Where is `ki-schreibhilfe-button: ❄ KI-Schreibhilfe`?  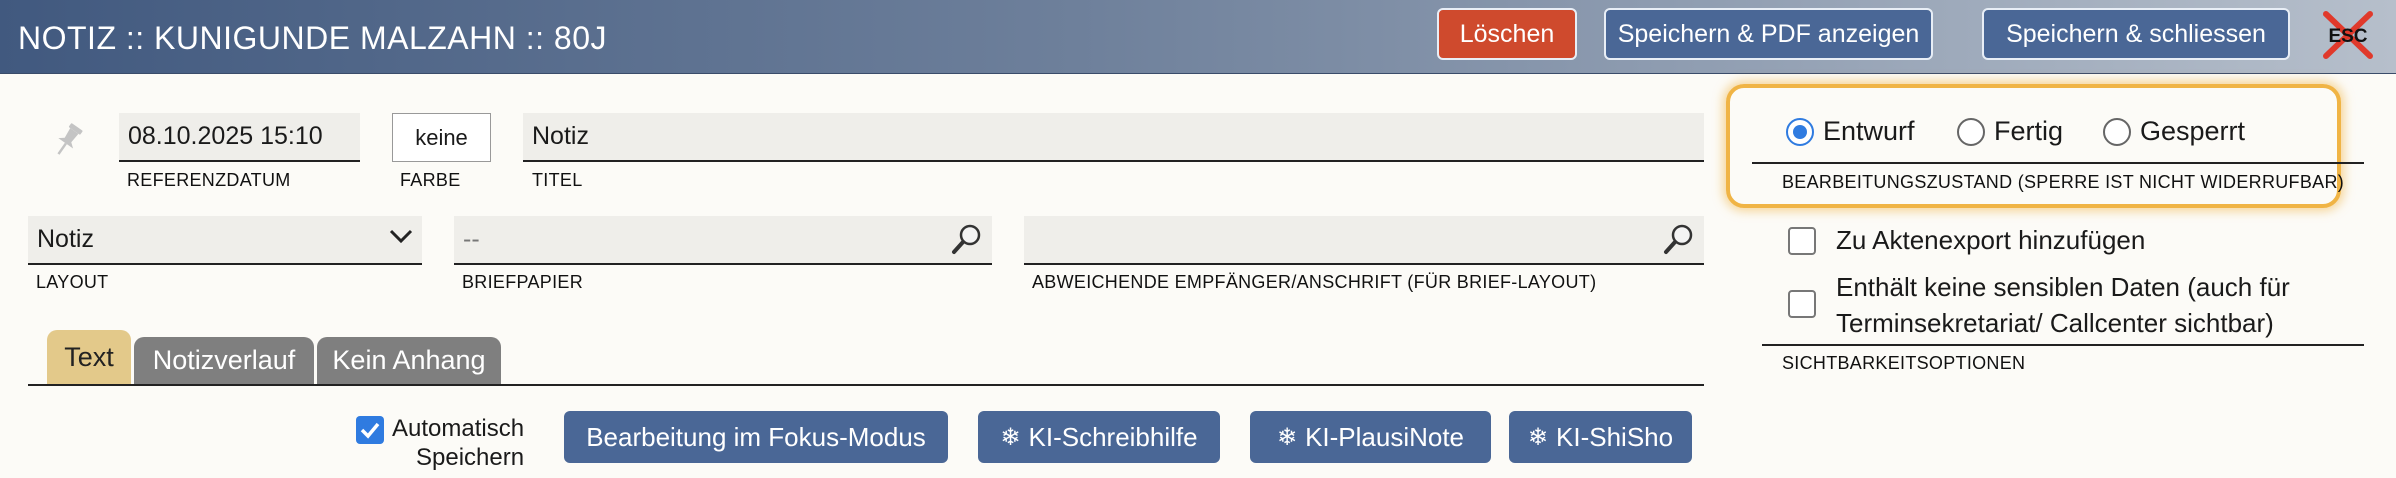
ki-schreibhilfe-button: ❄ KI-Schreibhilfe is located at coordinates (1099, 437).